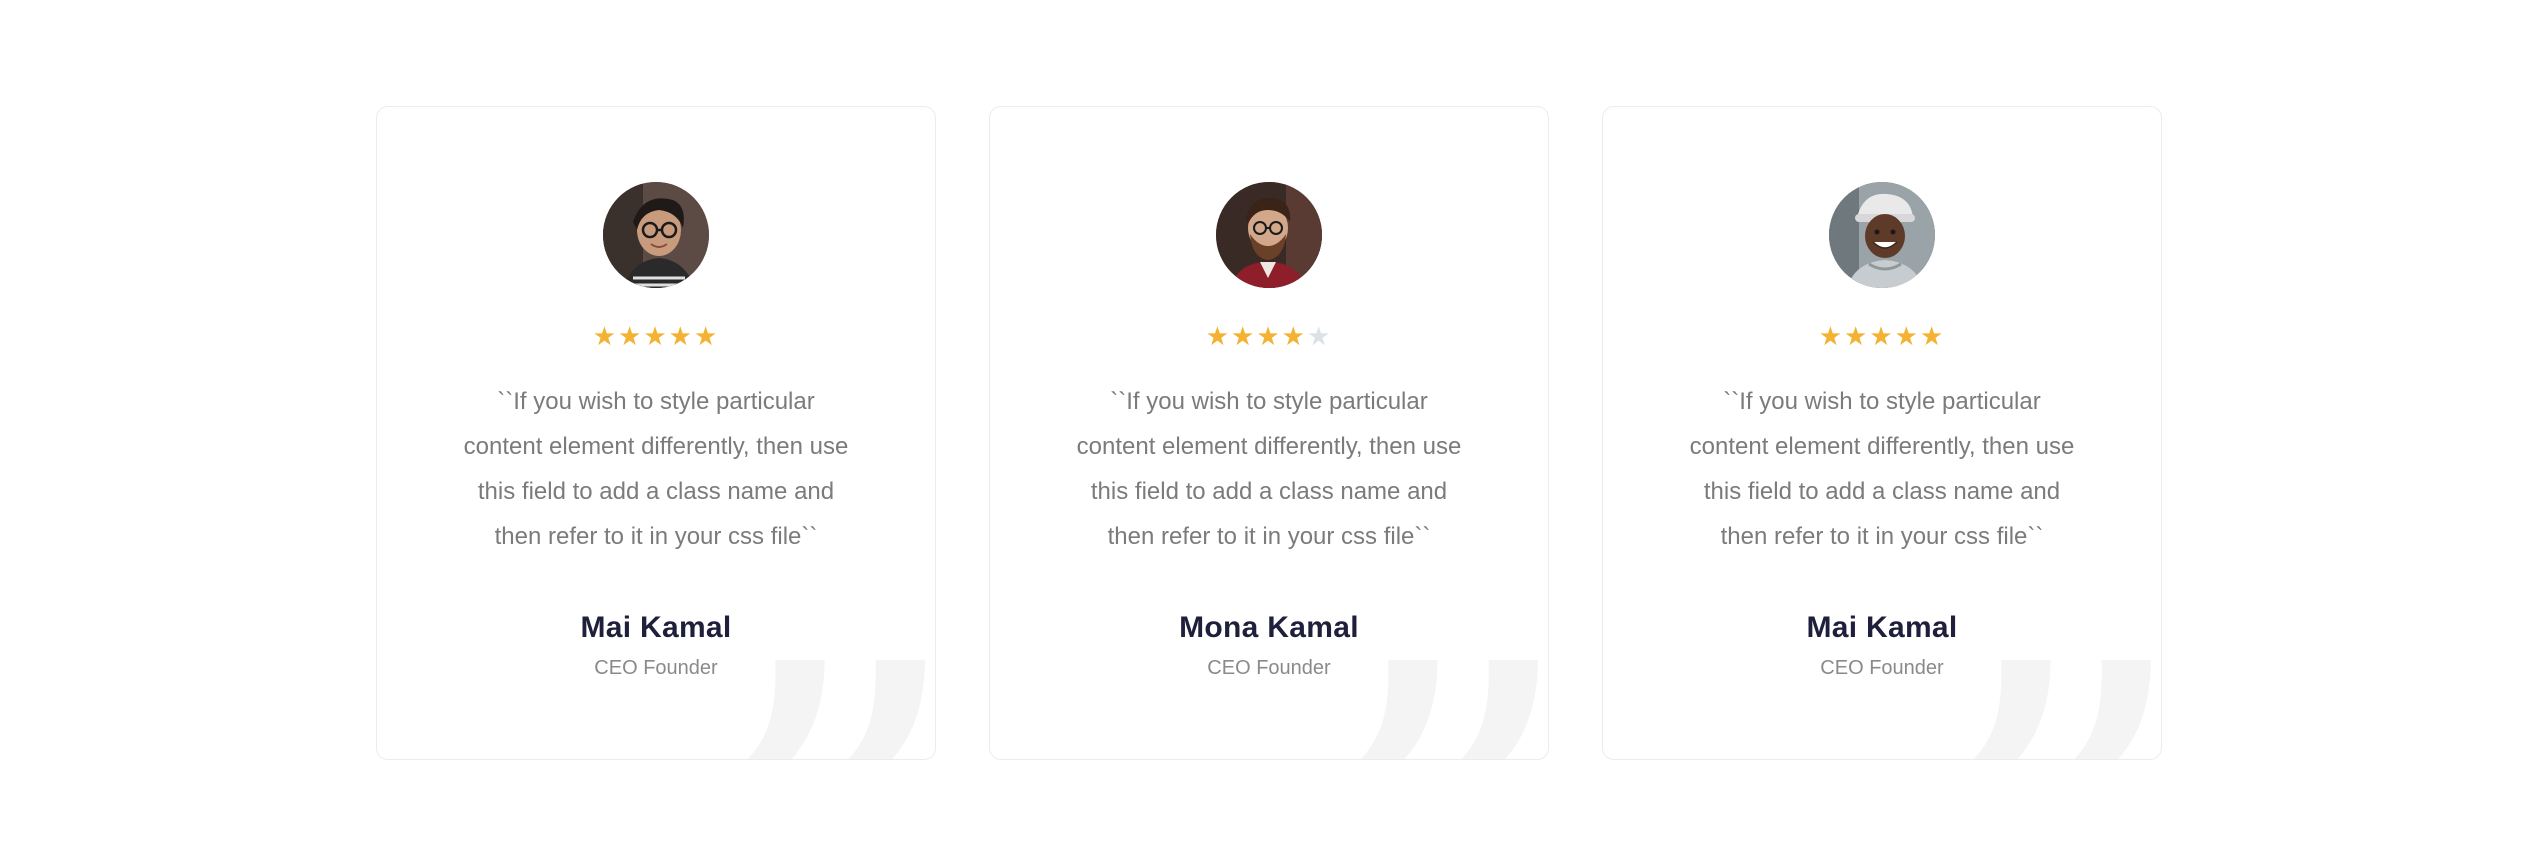 Image resolution: width=2535 pixels, height=863 pixels. Describe the element at coordinates (1319, 336) in the screenshot. I see `star-empty-icon: ★` at that location.